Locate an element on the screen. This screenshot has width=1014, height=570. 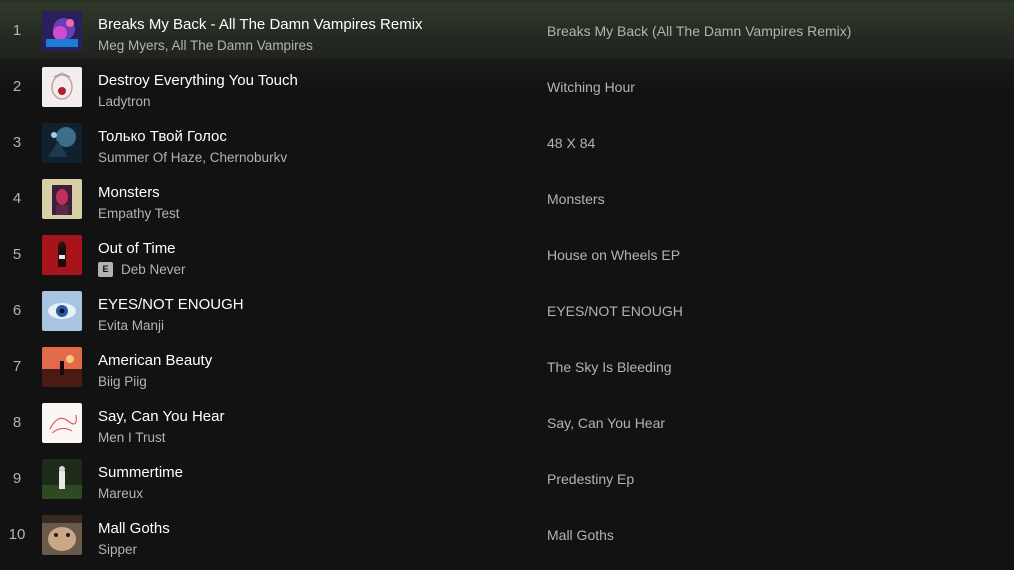
track-number: 9 is located at coordinates (17, 478).